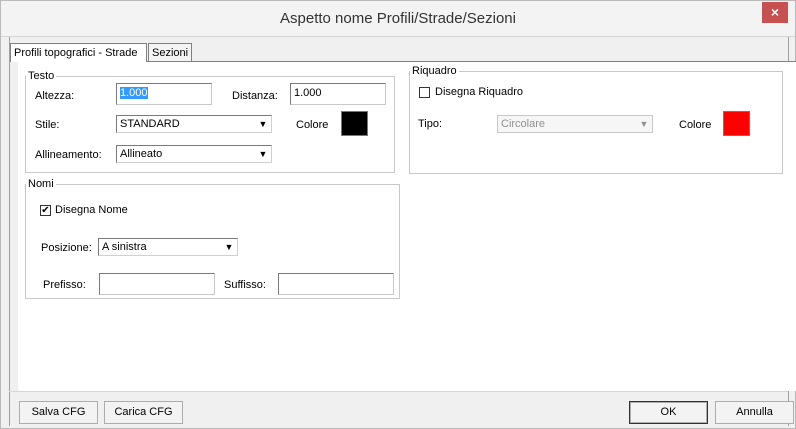  Describe the element at coordinates (168, 247) in the screenshot. I see `posizione-select: A sinistra ▼` at that location.